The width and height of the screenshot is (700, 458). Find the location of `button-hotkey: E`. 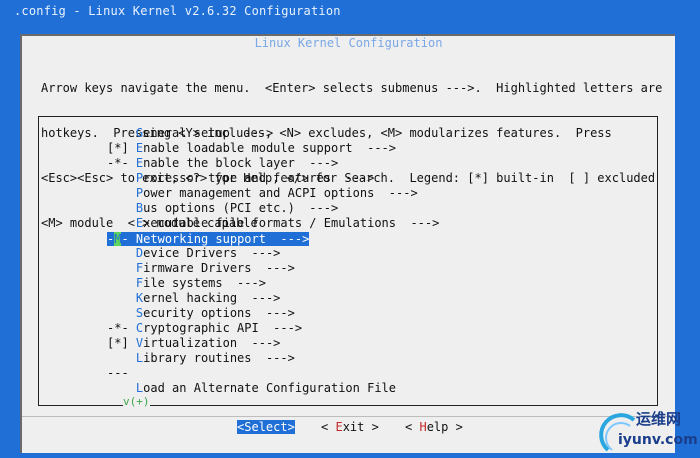

button-hotkey: E is located at coordinates (339, 427).